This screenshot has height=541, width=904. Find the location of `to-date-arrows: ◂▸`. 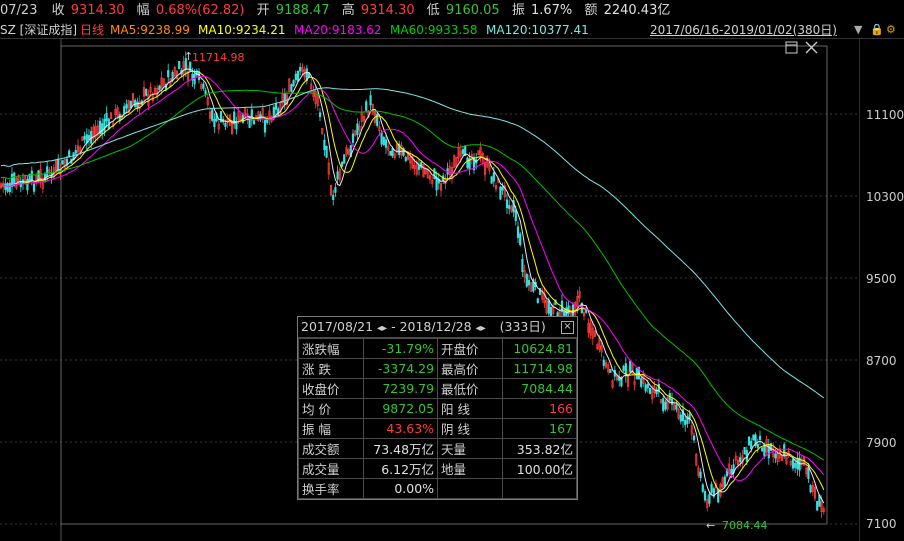

to-date-arrows: ◂▸ is located at coordinates (481, 328).